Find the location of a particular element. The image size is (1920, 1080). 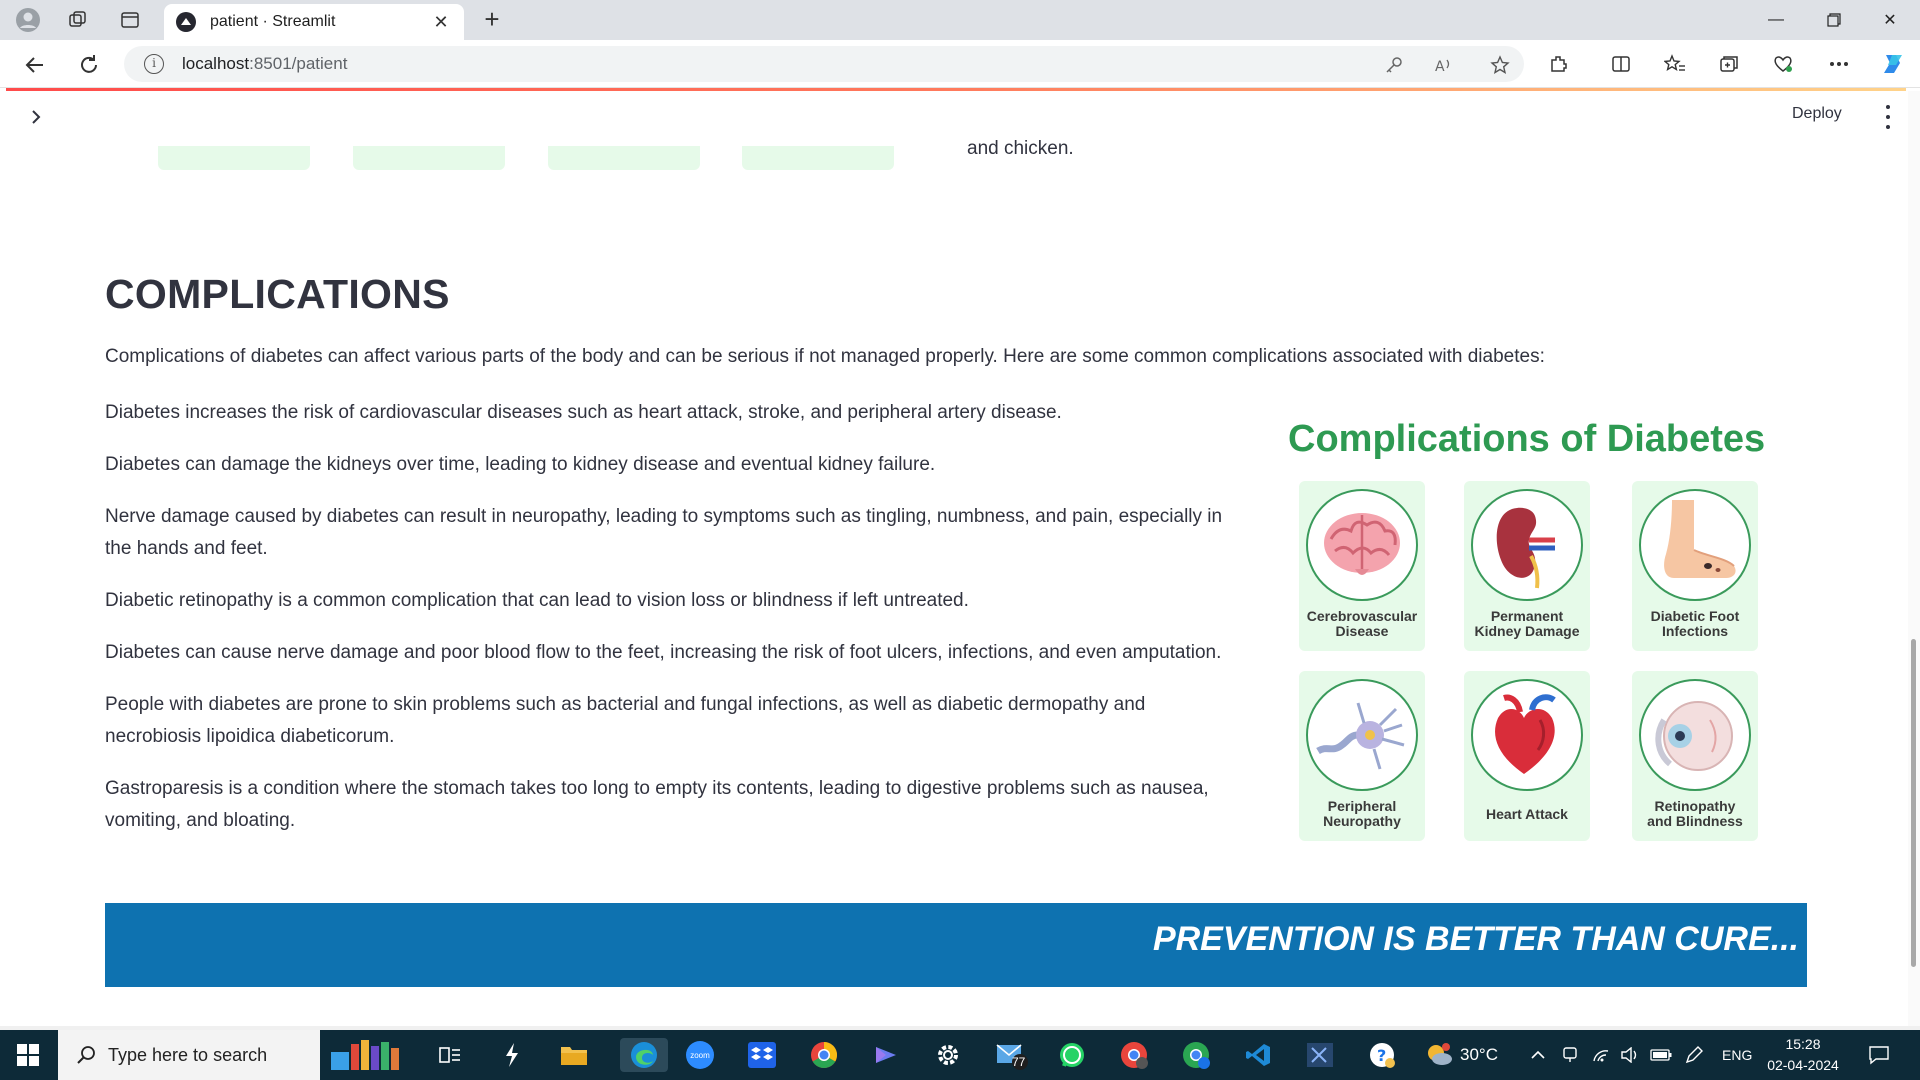

tab-title: patient · Streamlit is located at coordinates (273, 21).